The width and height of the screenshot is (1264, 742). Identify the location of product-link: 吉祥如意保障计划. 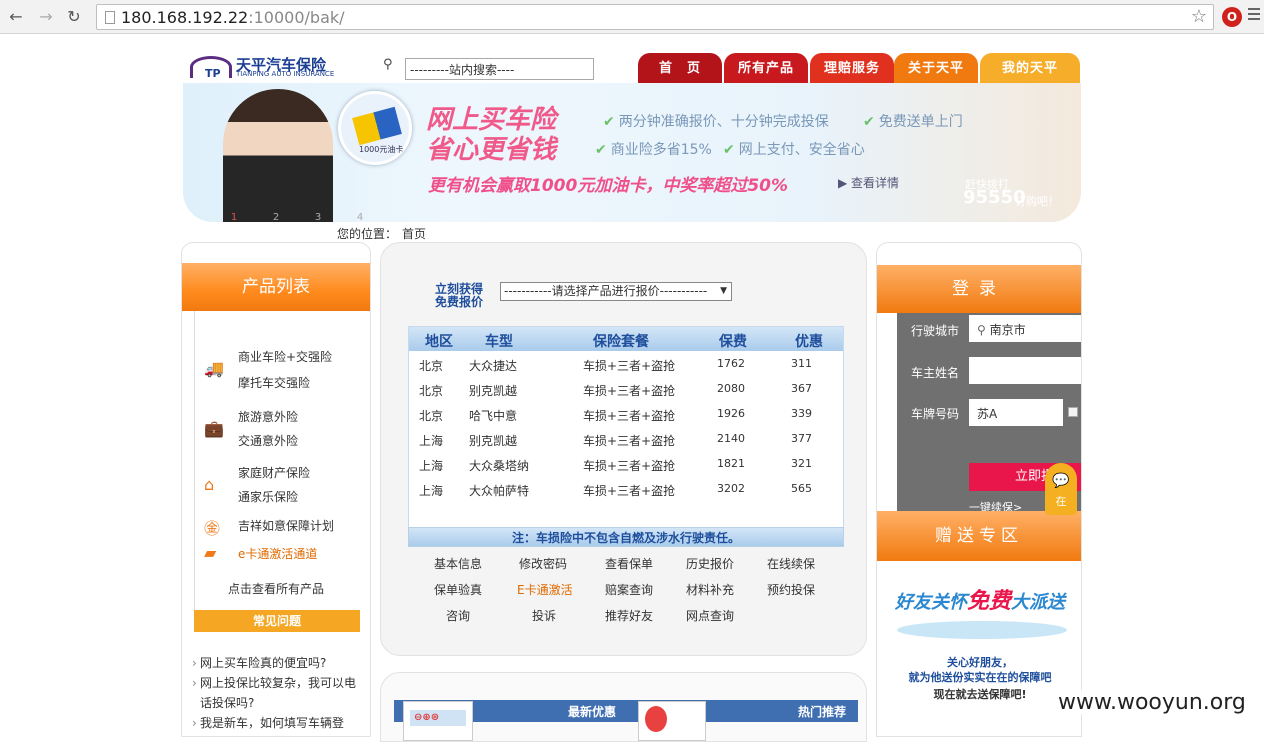
(286, 525).